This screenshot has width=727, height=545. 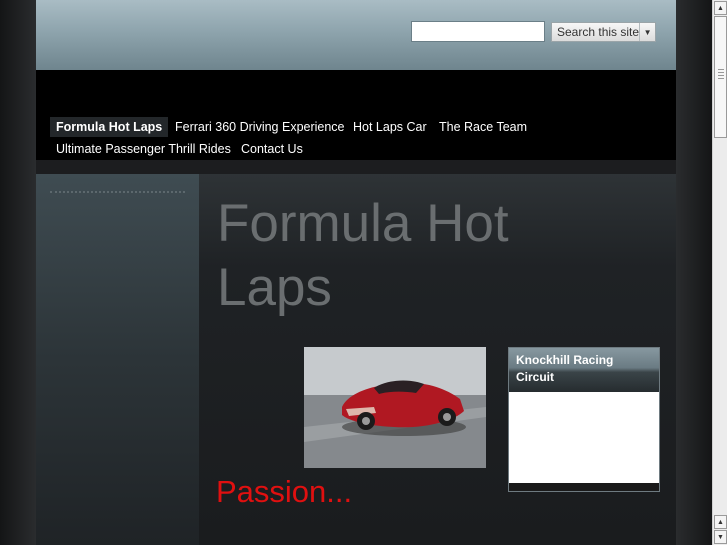 What do you see at coordinates (260, 127) in the screenshot?
I see `nav-item-ferrari-360: Ferrari 360 Driving Experience` at bounding box center [260, 127].